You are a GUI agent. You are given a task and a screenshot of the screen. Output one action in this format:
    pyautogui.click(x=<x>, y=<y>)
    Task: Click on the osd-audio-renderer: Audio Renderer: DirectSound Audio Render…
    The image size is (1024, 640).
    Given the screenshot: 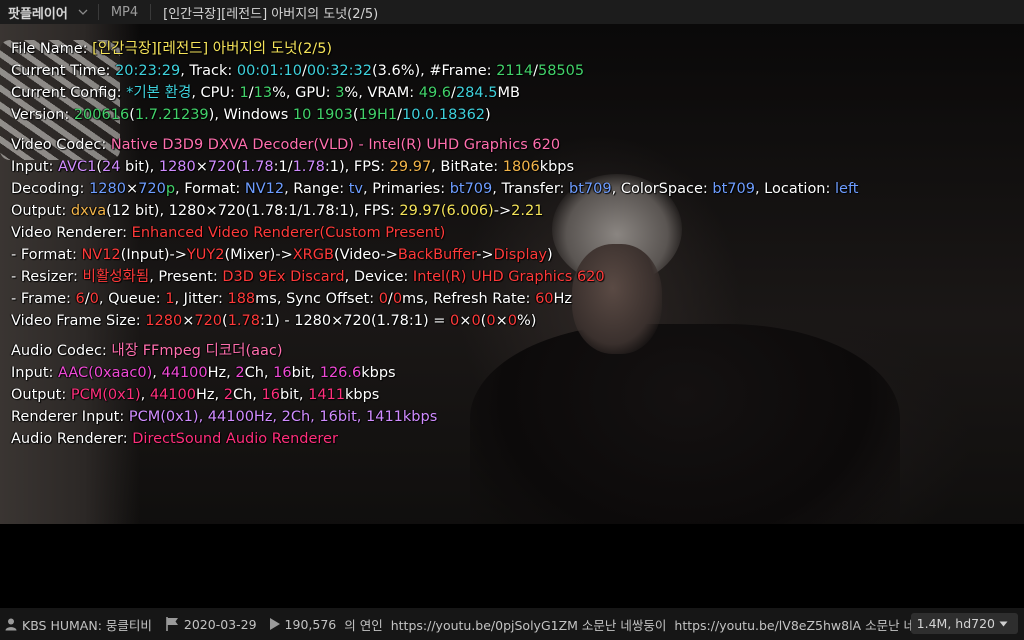 What is the action you would take?
    pyautogui.click(x=174, y=439)
    